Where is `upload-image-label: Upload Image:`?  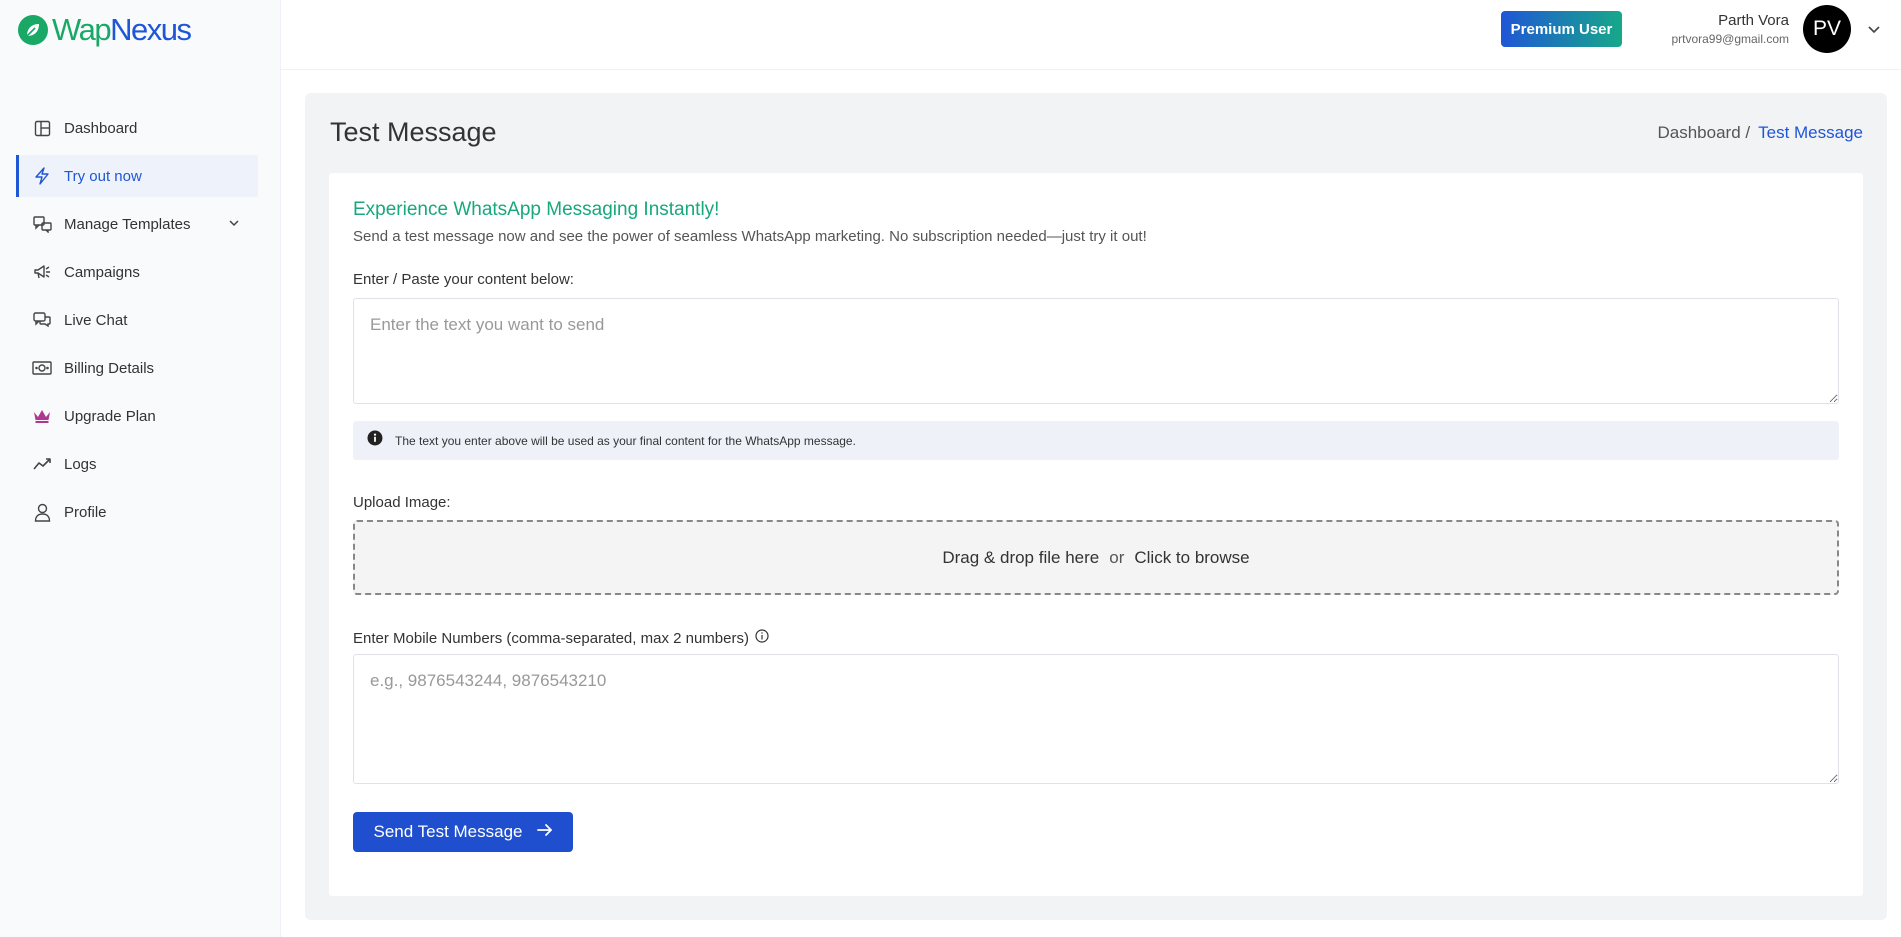
upload-image-label: Upload Image: is located at coordinates (402, 502).